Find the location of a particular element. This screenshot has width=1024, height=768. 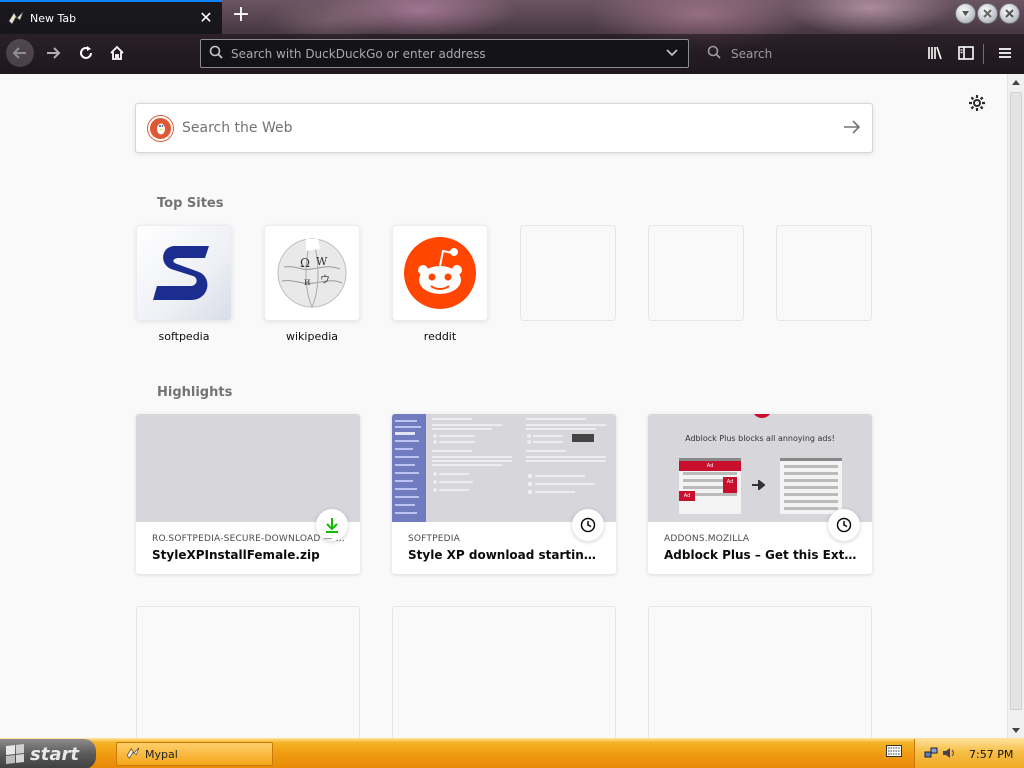

maximize-button is located at coordinates (987, 13).